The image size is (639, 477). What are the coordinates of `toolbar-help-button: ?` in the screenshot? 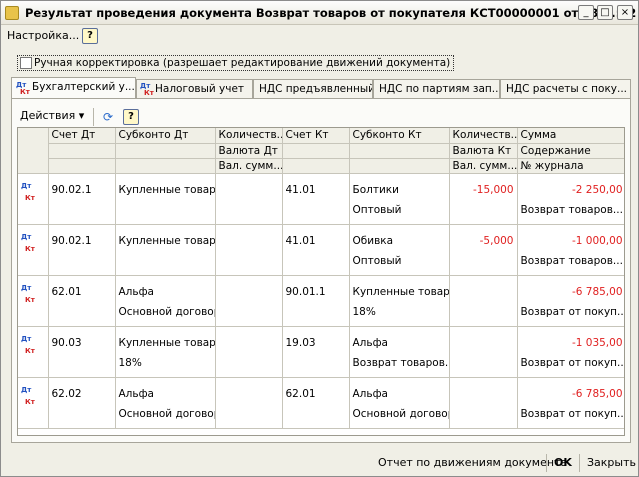 It's located at (131, 117).